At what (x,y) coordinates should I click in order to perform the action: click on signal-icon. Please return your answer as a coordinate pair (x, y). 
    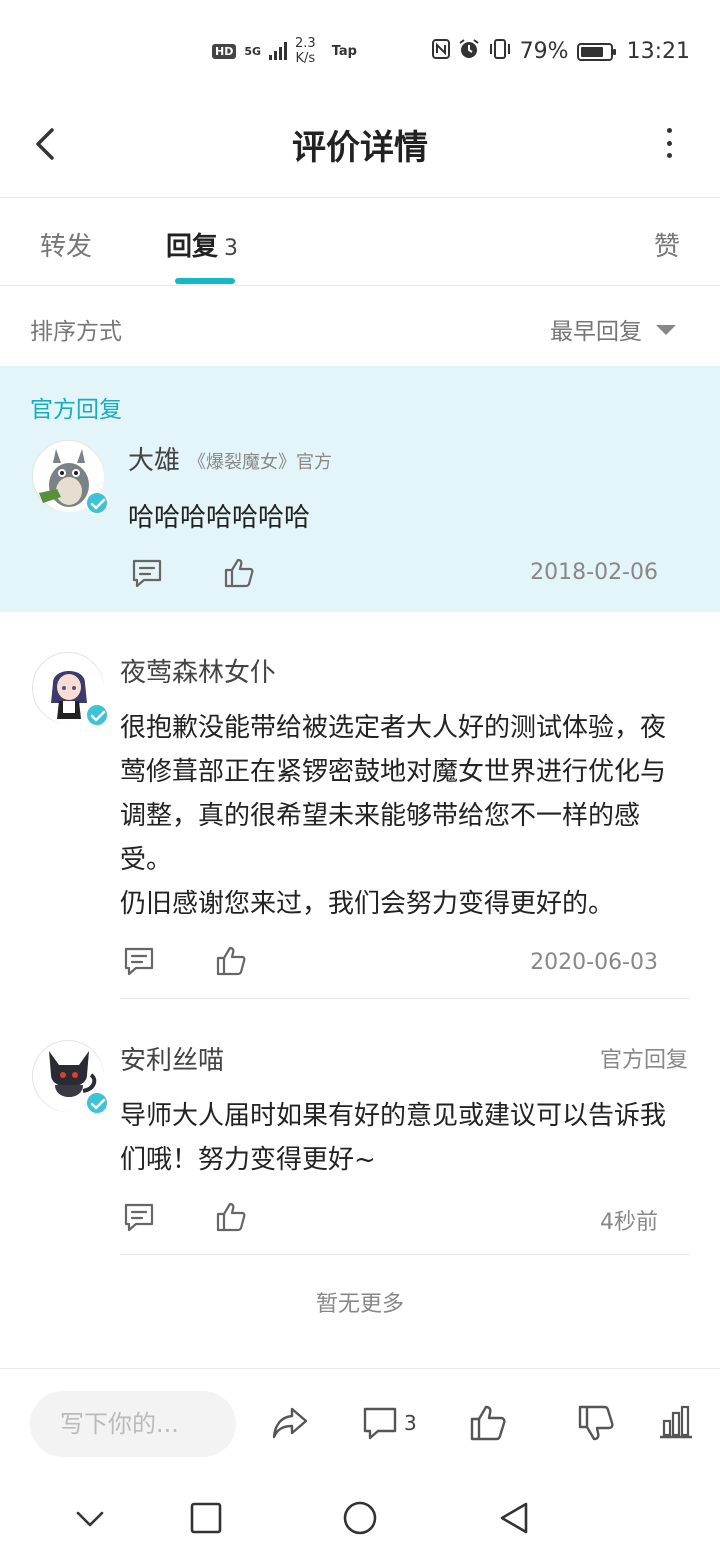
    Looking at the image, I should click on (278, 51).